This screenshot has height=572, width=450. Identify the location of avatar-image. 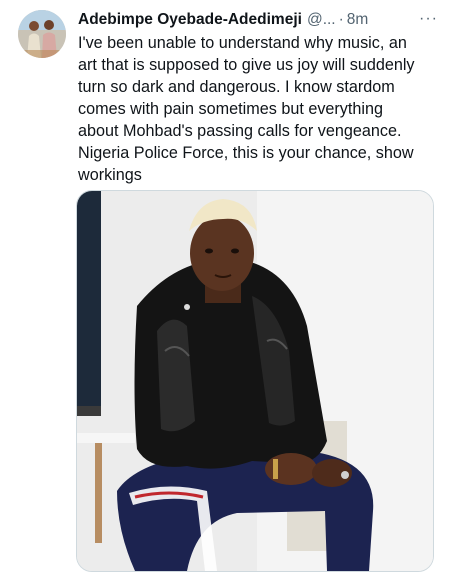
(42, 34).